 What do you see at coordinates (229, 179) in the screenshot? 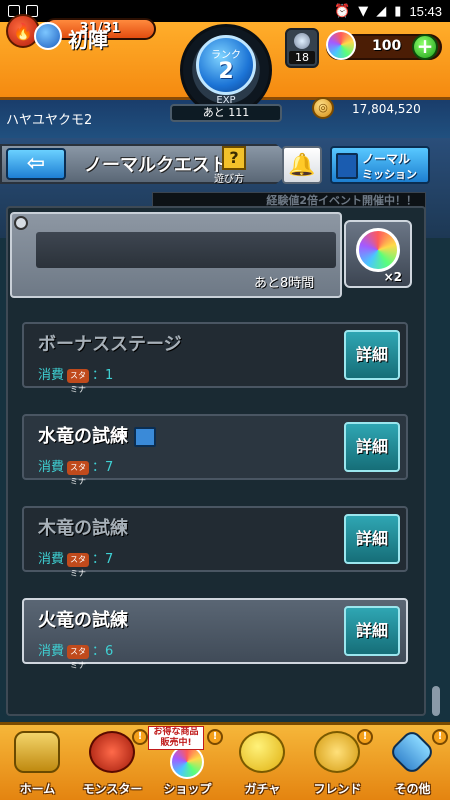
I see `help-label: 遊び方` at bounding box center [229, 179].